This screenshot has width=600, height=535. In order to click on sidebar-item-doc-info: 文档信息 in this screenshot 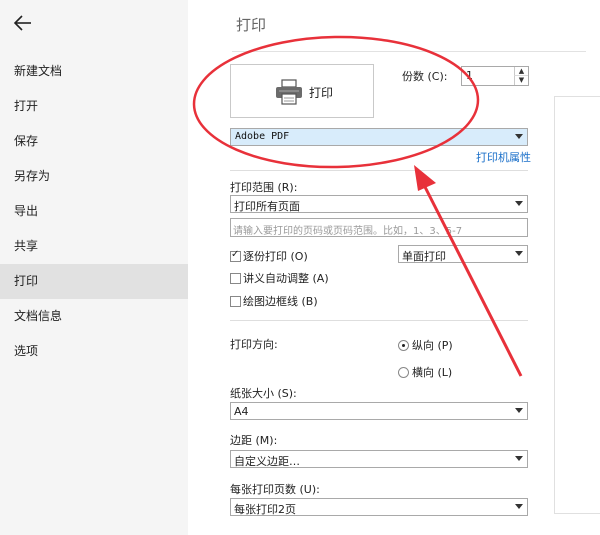, I will do `click(94, 316)`.